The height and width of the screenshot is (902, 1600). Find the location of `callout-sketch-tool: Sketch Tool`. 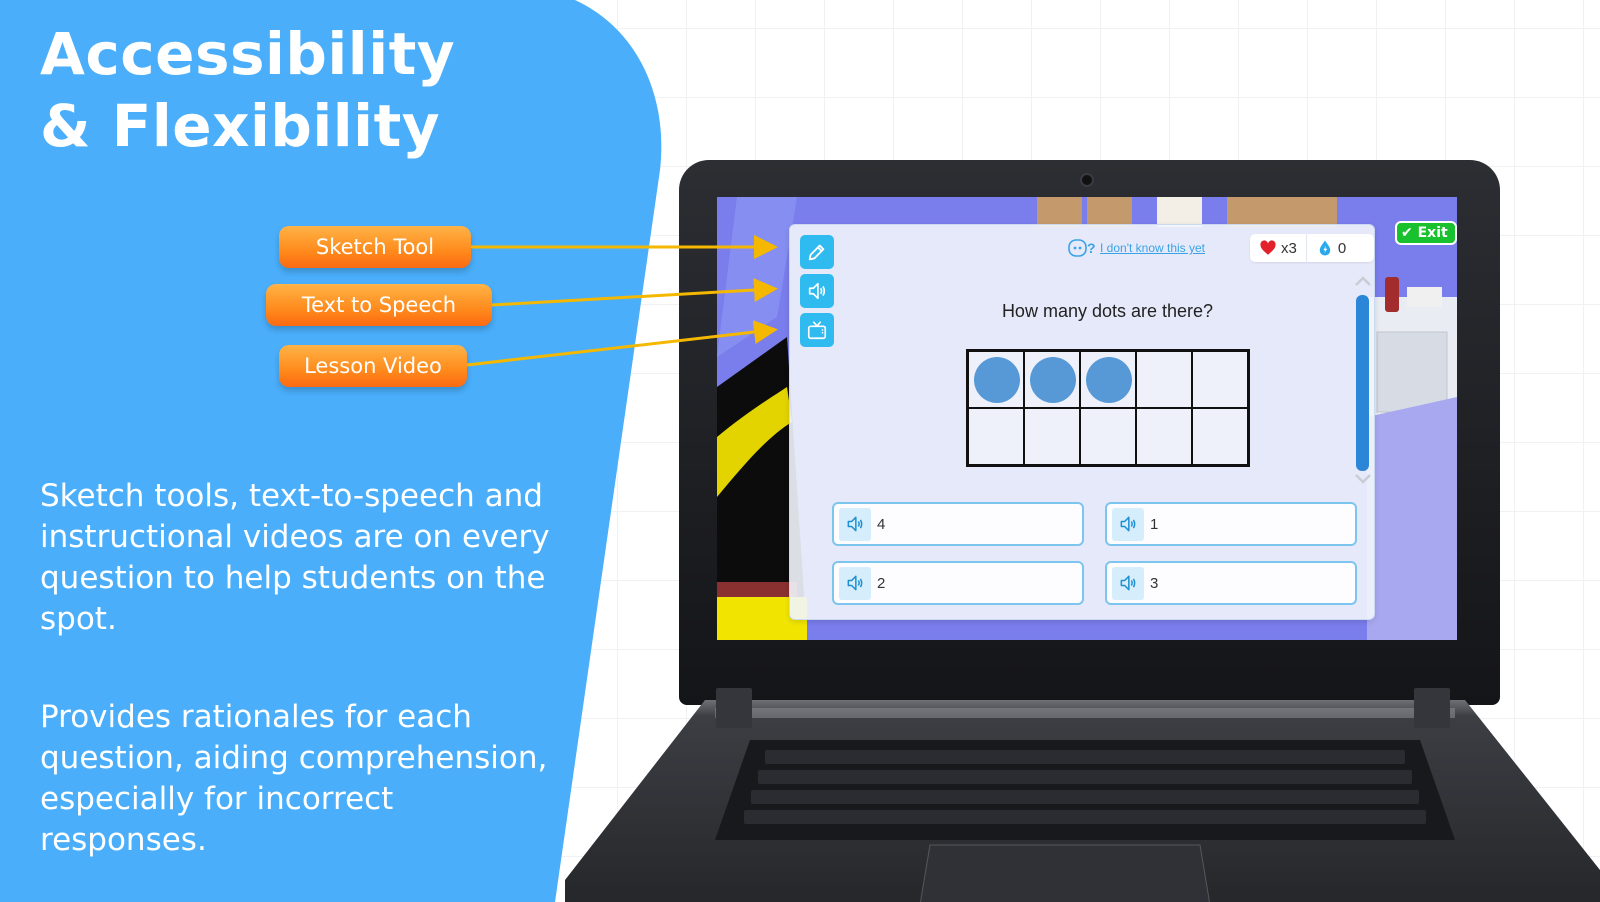

callout-sketch-tool: Sketch Tool is located at coordinates (375, 247).